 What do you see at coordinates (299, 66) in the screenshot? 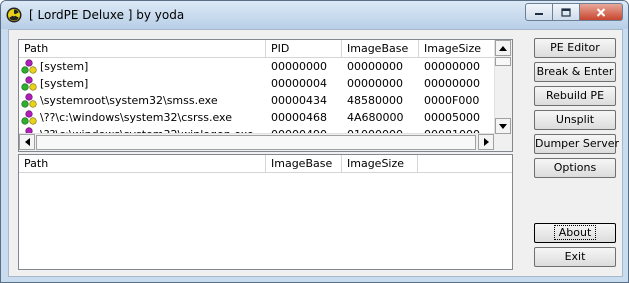
I see `cell-pid: 00000000` at bounding box center [299, 66].